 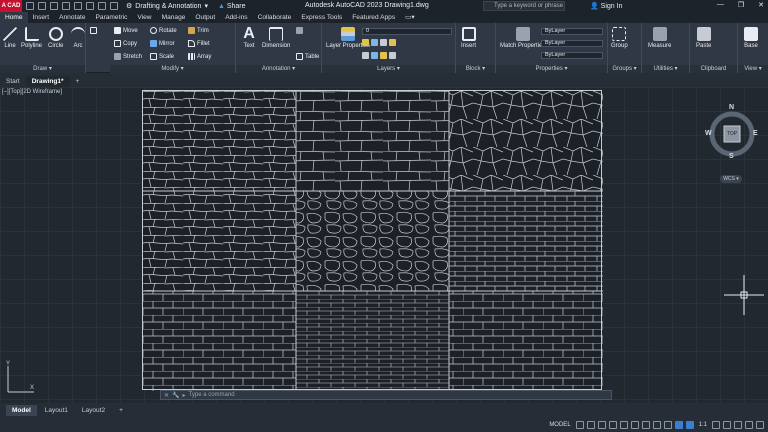 I want to click on table-button: Table, so click(x=307, y=56).